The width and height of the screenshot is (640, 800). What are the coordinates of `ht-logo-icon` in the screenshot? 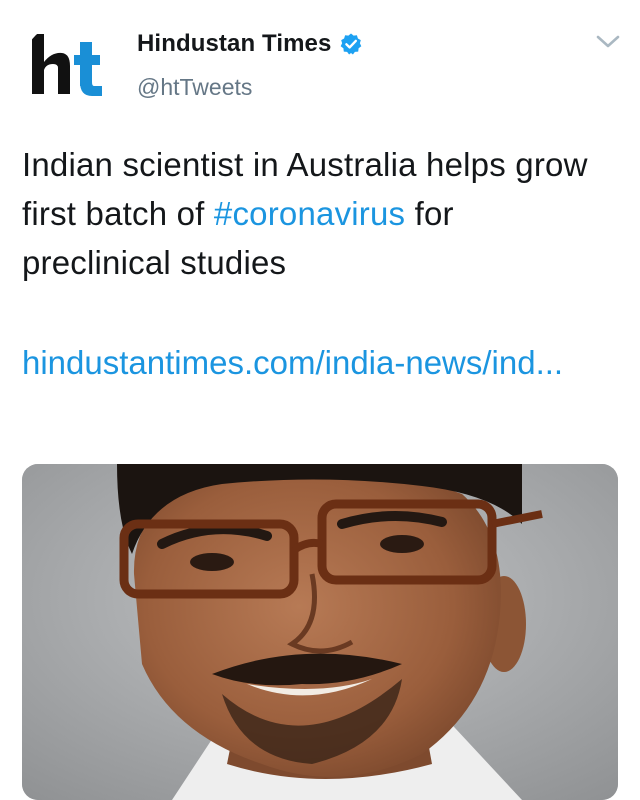 It's located at (68, 68).